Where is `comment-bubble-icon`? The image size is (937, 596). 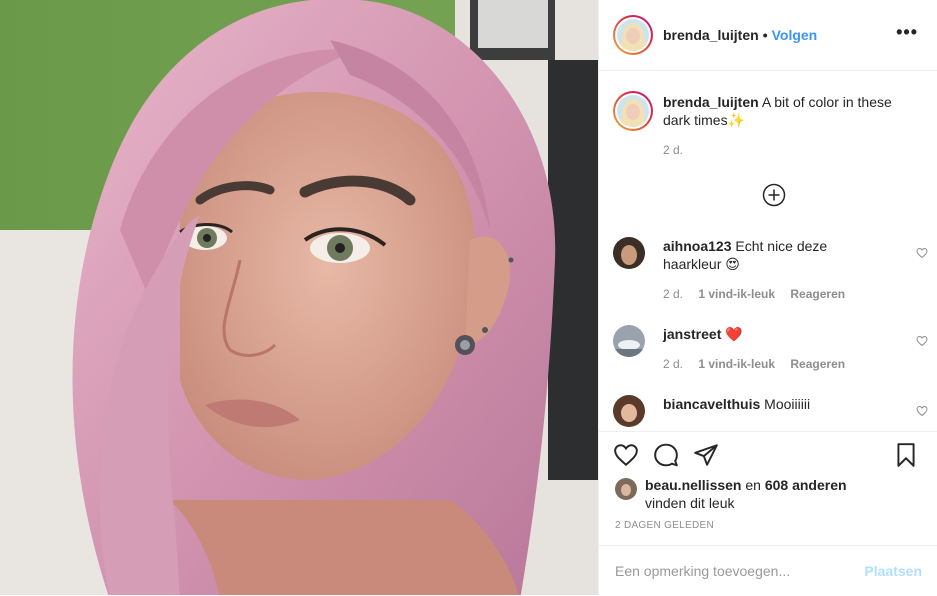
comment-bubble-icon is located at coordinates (666, 455).